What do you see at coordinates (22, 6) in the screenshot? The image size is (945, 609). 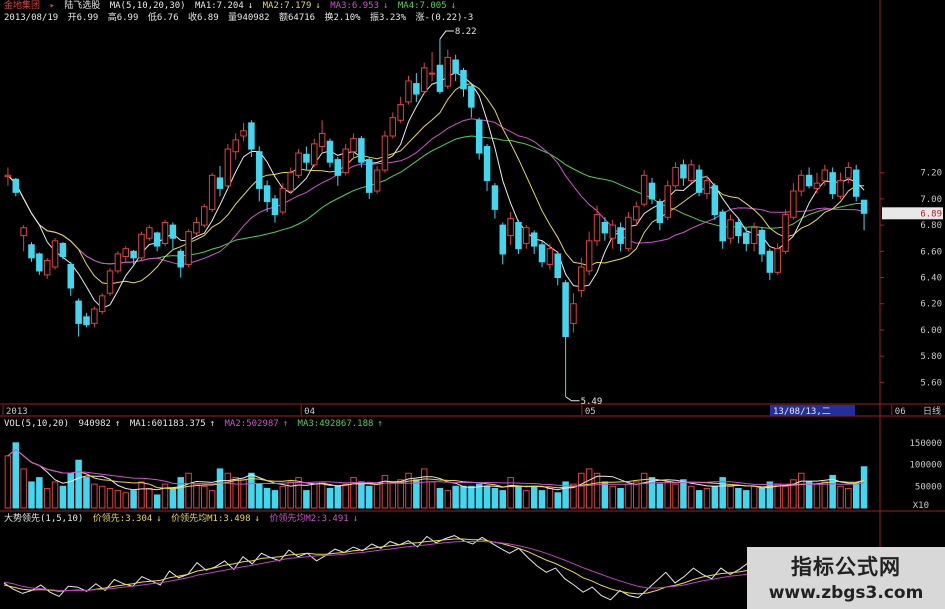 I see `stock-name: 金地集团` at bounding box center [22, 6].